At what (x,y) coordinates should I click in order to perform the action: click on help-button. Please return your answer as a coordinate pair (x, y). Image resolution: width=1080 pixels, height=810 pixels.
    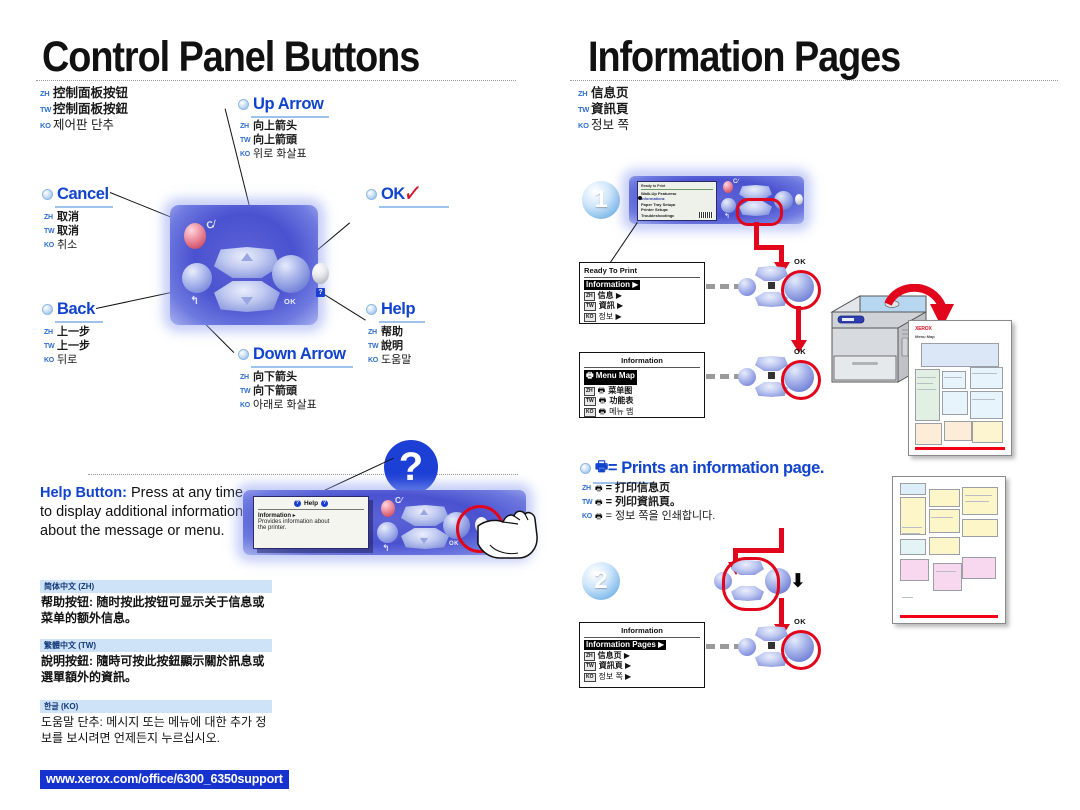
    Looking at the image, I should click on (320, 273).